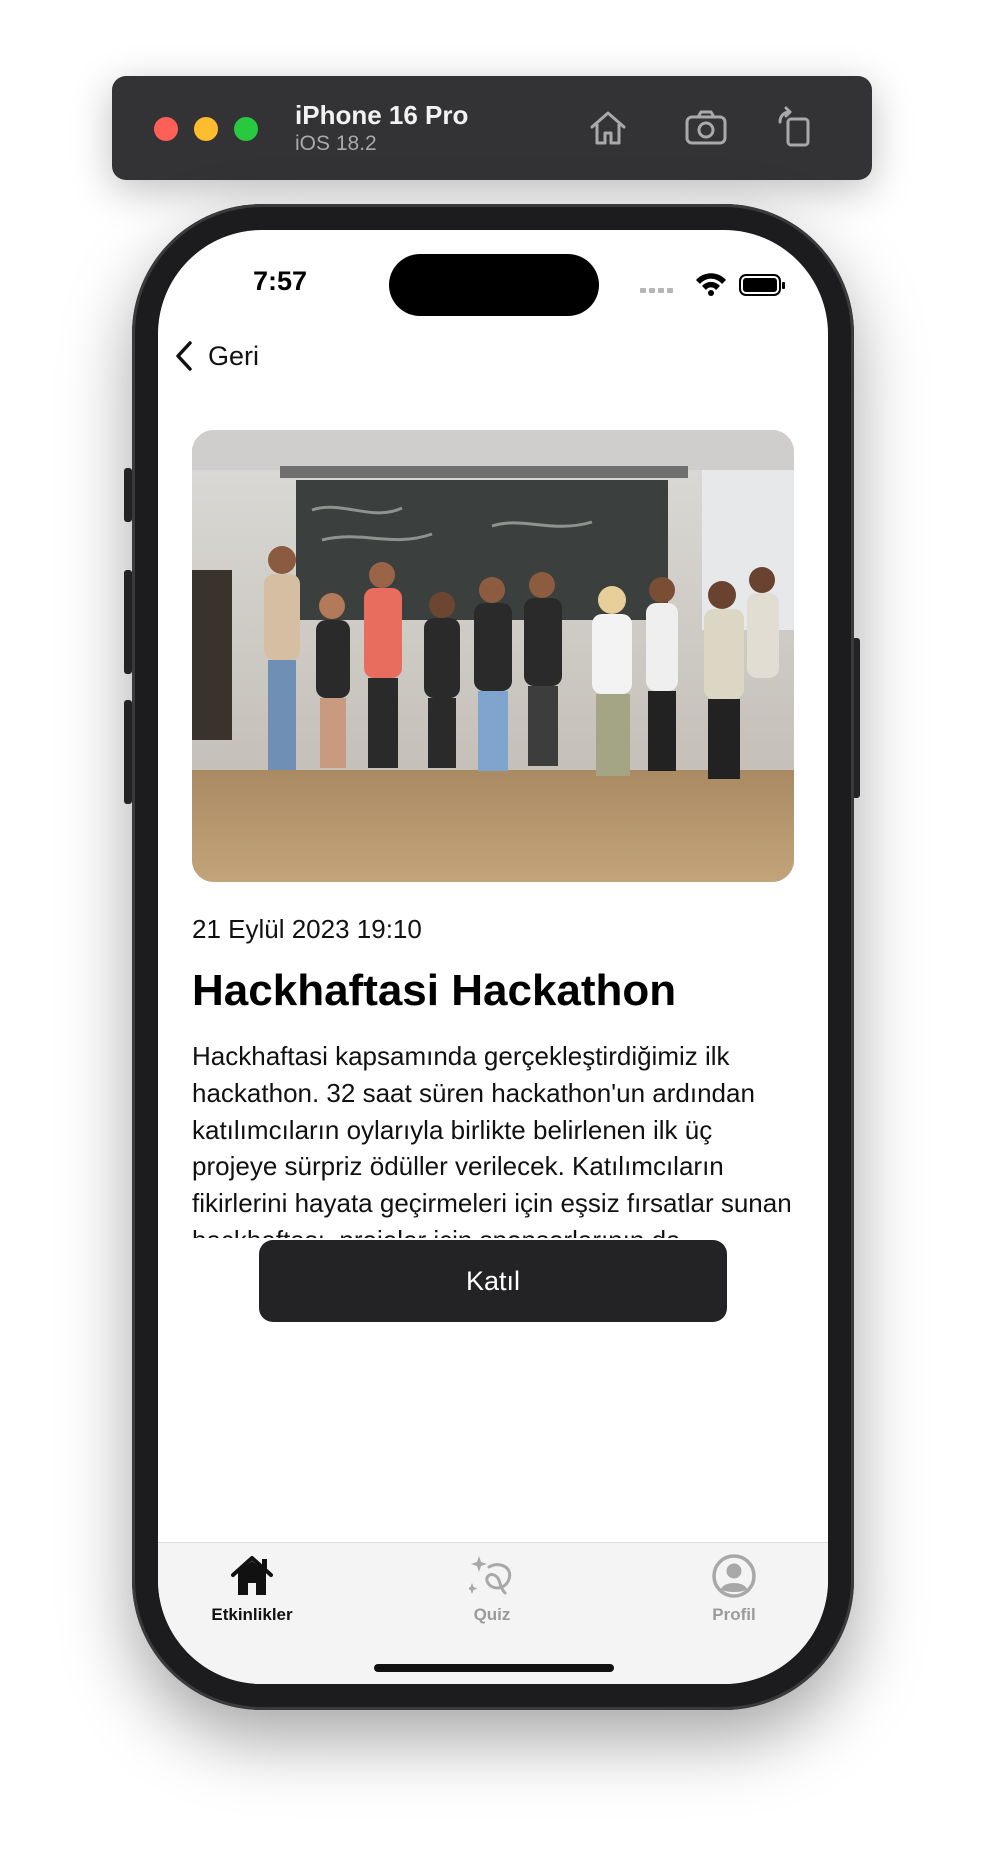  I want to click on volume-up-button, so click(128, 622).